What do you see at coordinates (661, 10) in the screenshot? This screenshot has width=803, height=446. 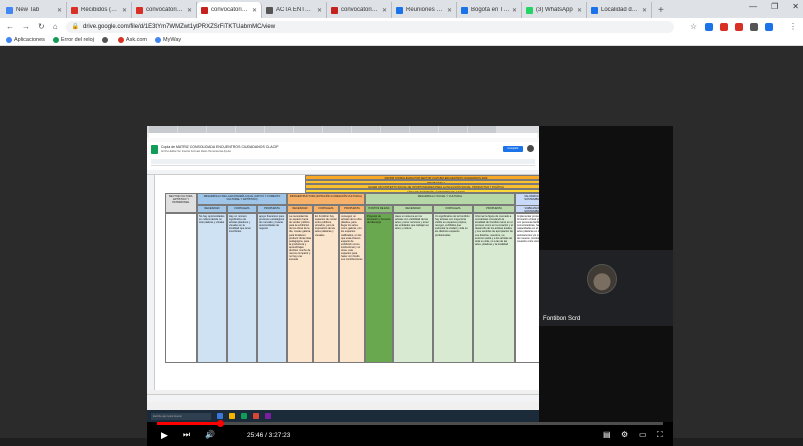 I see `new-tab-button: +` at bounding box center [661, 10].